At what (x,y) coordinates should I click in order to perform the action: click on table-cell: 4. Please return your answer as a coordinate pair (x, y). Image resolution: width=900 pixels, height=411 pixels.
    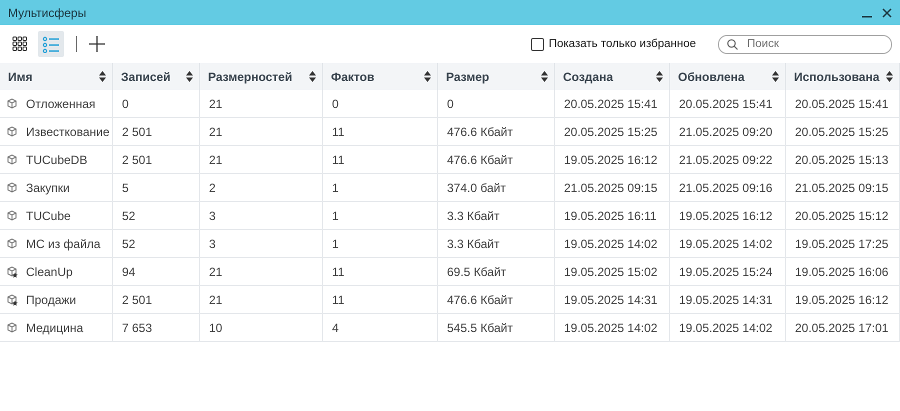
    Looking at the image, I should click on (335, 327).